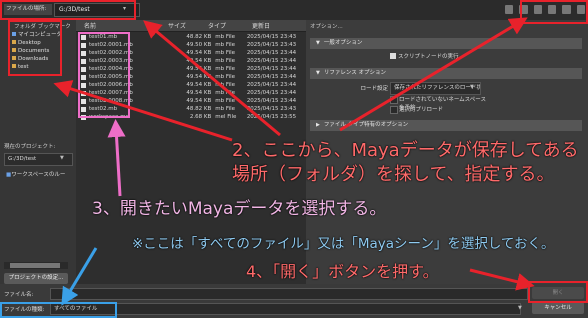 This screenshot has height=318, width=588. I want to click on selective-preload-checkbox, so click(394, 110).